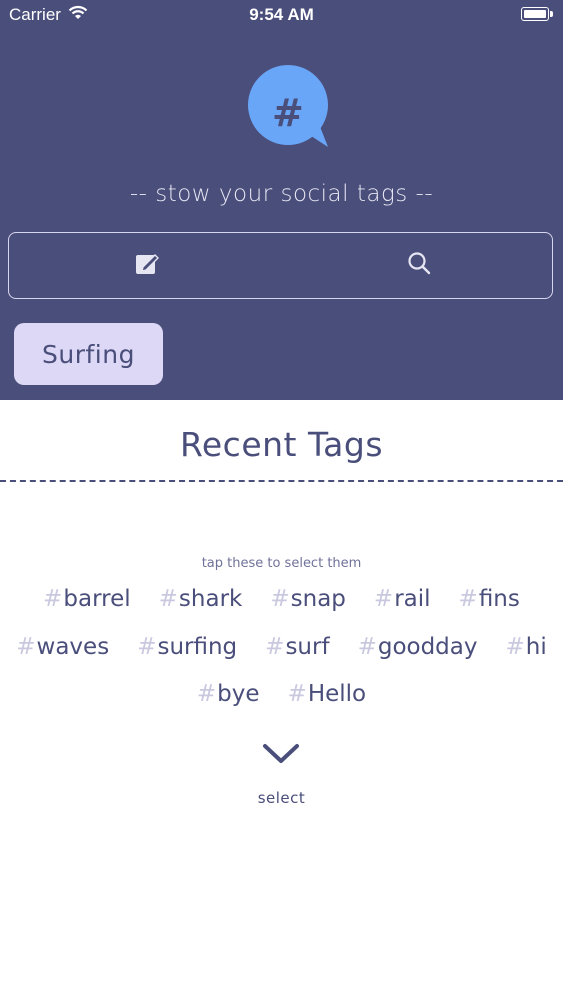 The height and width of the screenshot is (1000, 563). I want to click on hashtag-bubble-logo: #, so click(290, 109).